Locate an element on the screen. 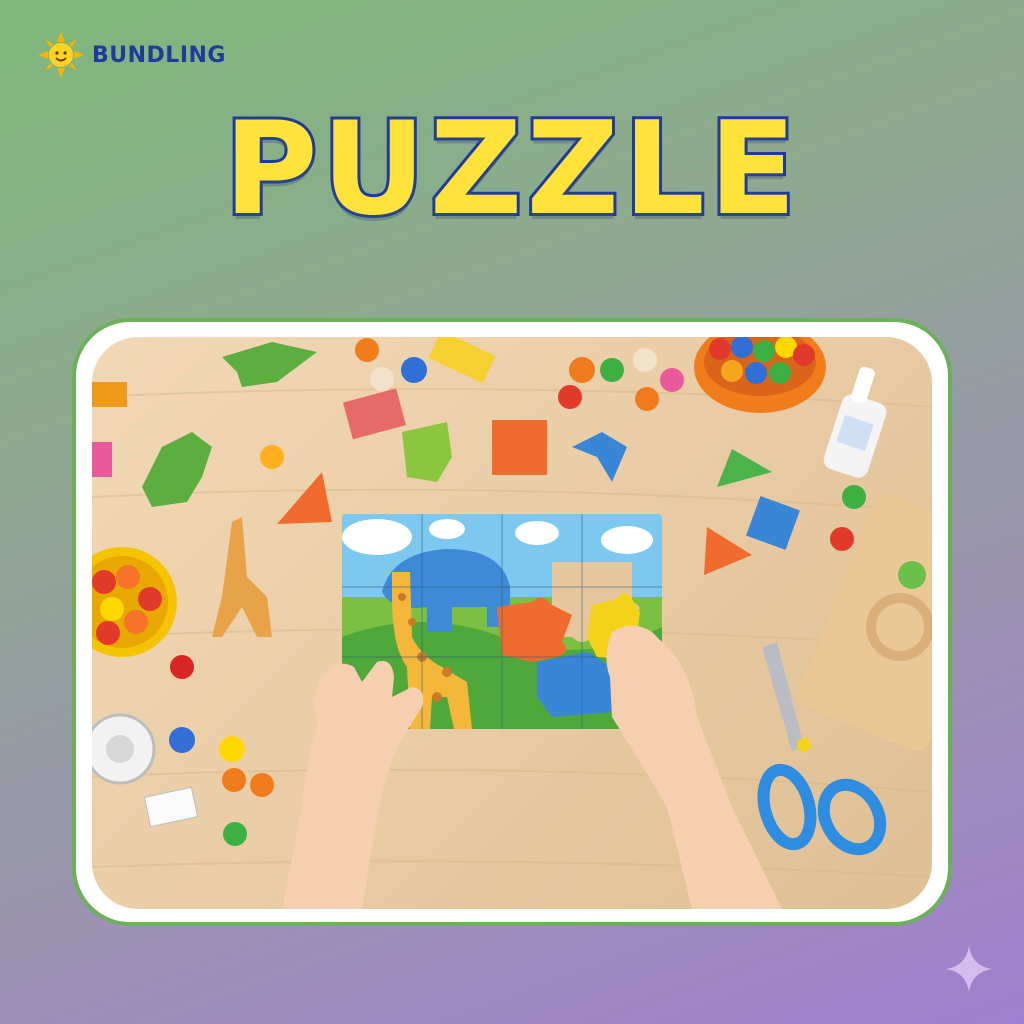  page-title: PUZZLE is located at coordinates (511, 169).